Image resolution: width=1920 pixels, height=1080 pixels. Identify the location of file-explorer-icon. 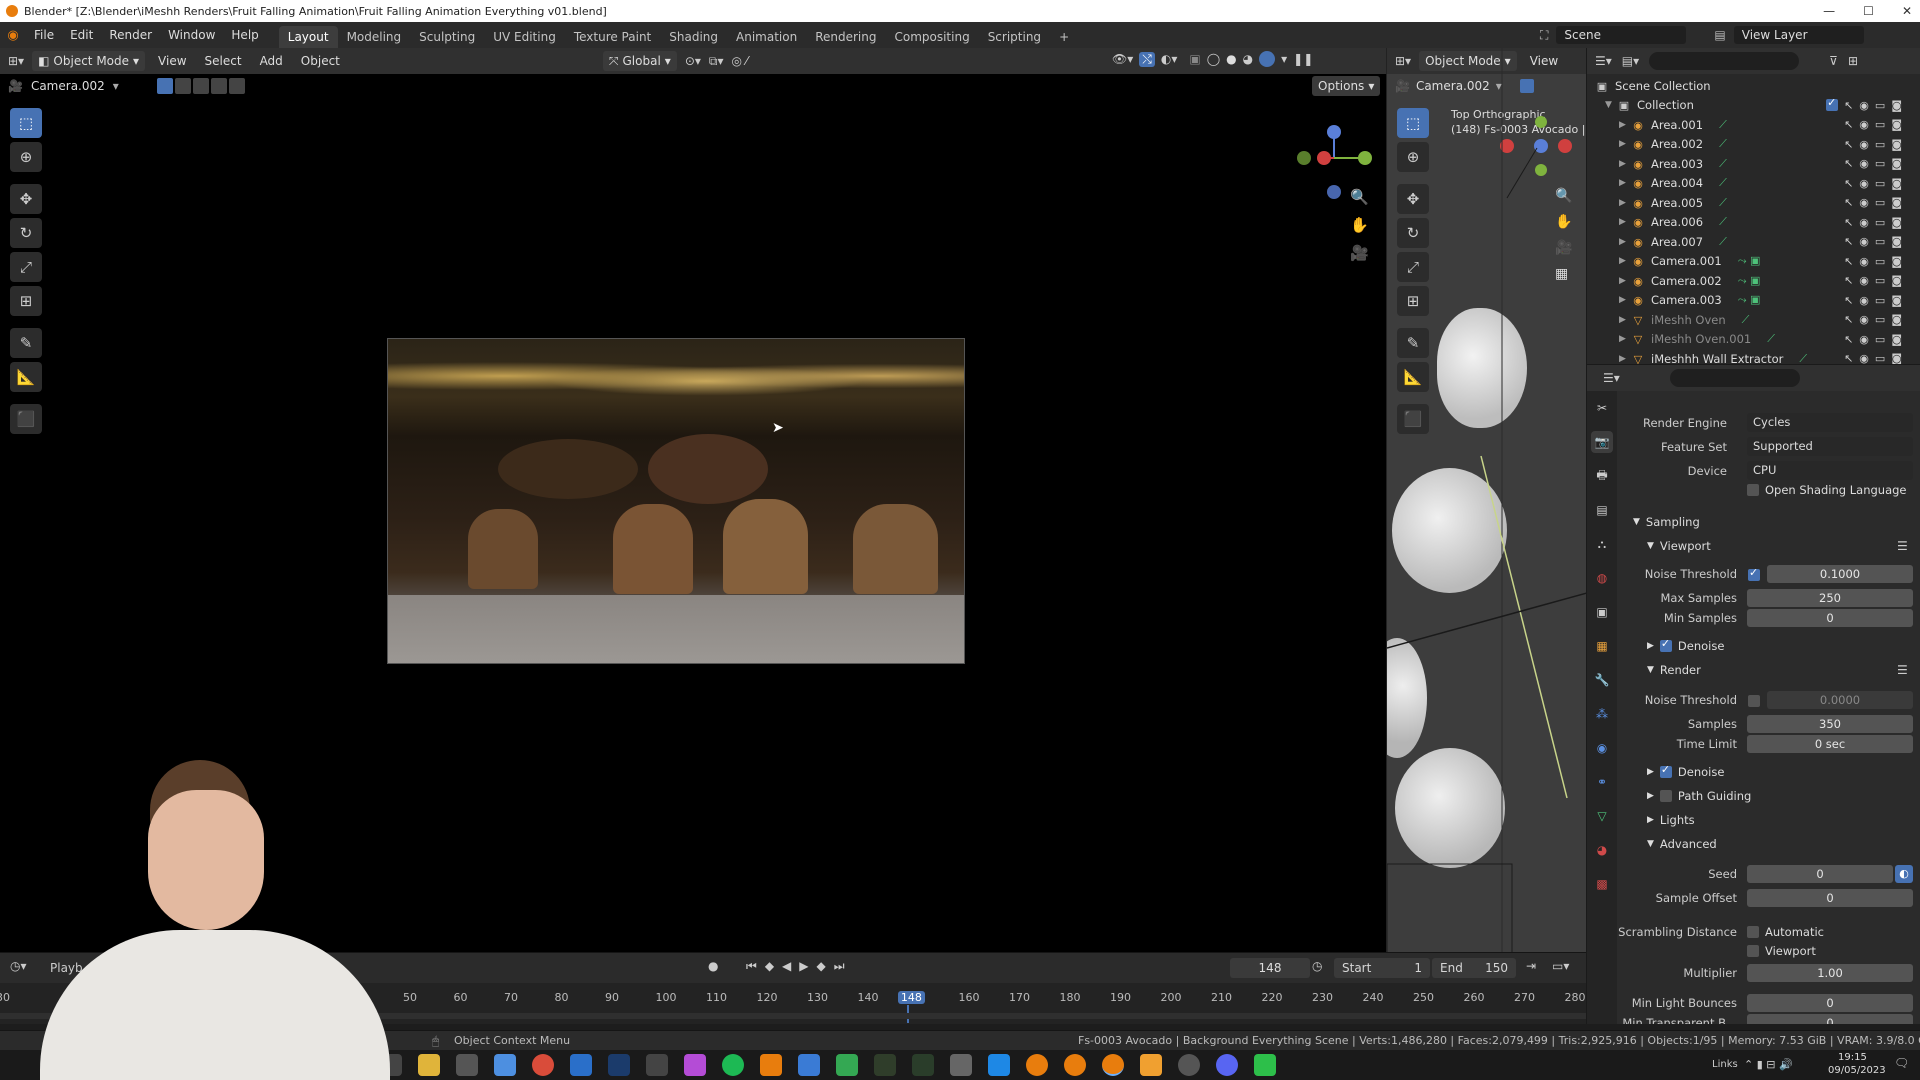
(429, 1065).